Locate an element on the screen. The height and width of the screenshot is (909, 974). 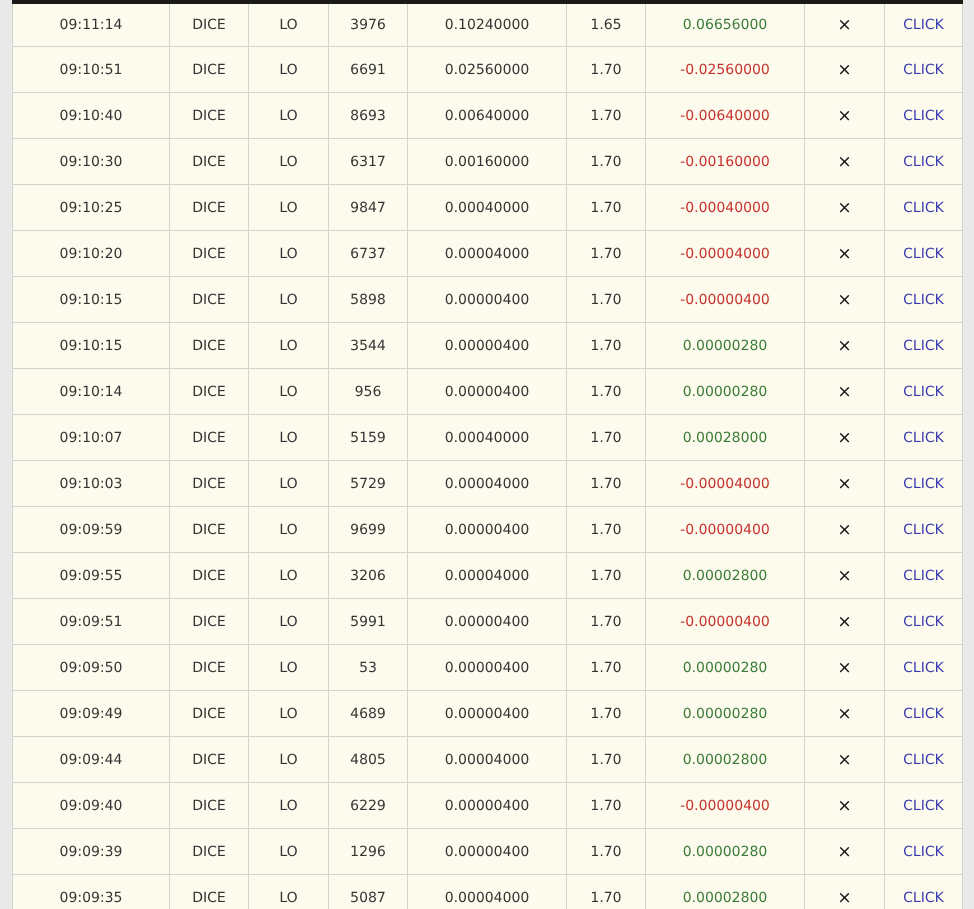
roll-cell: 5898 is located at coordinates (368, 299).